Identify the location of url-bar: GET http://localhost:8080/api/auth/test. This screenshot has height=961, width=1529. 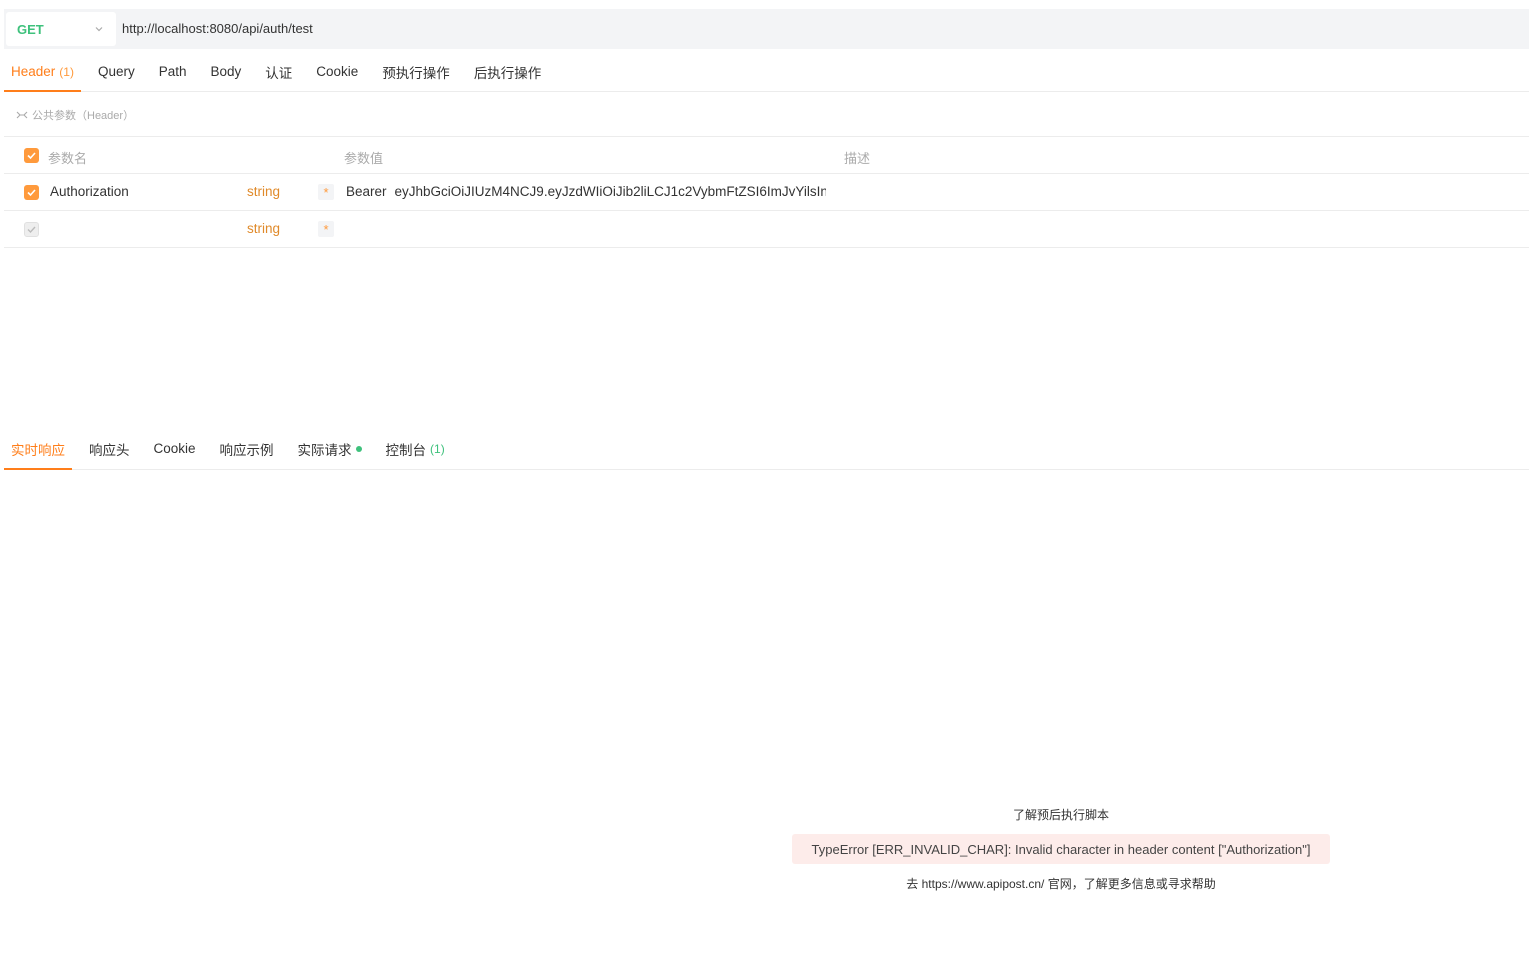
(766, 29).